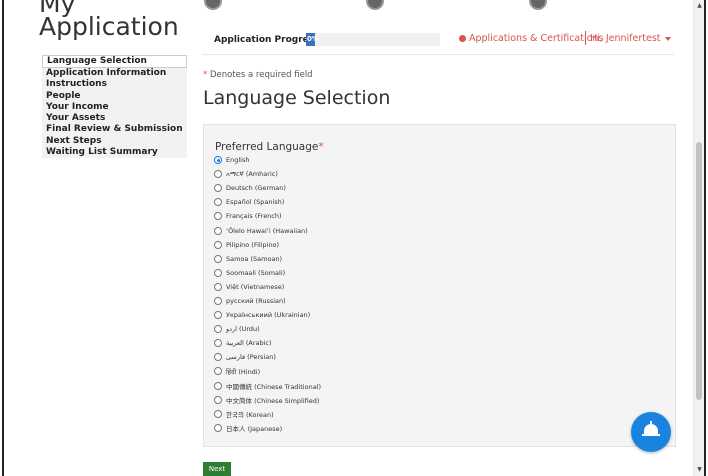 The height and width of the screenshot is (476, 708). I want to click on language-option: 中國傳統 (Chinese Traditional), so click(267, 386).